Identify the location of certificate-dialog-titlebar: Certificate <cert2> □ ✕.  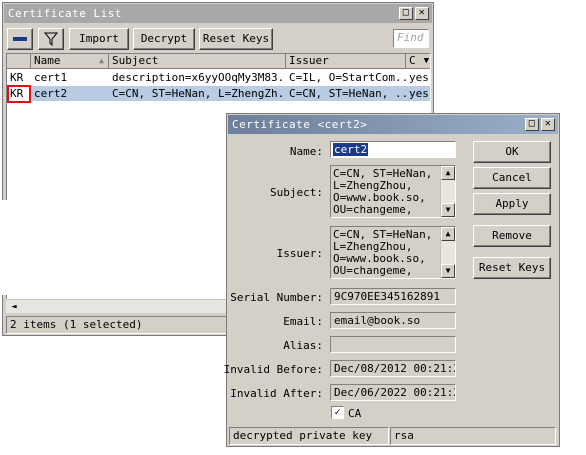
(393, 124).